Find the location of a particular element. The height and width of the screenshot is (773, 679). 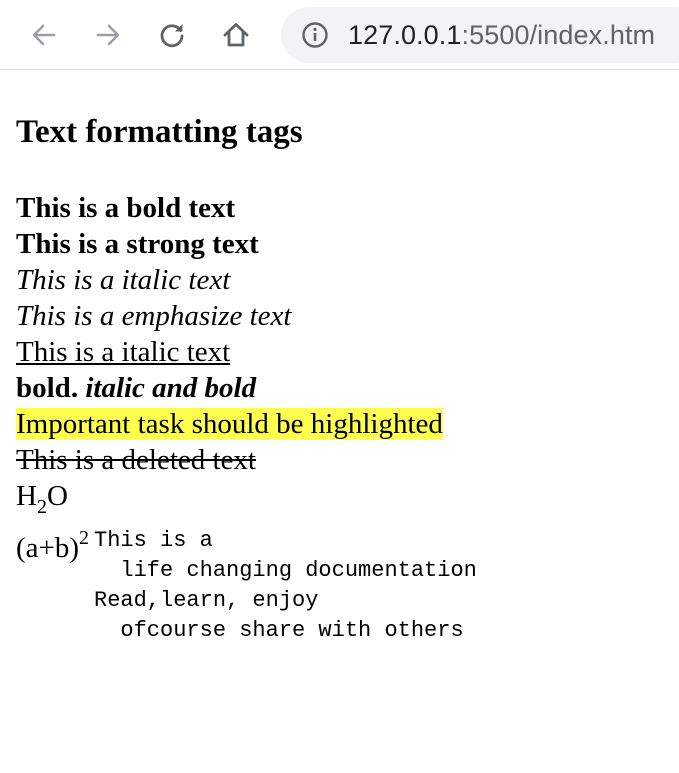

highlight-line: Important task should be highlighted is located at coordinates (229, 424).